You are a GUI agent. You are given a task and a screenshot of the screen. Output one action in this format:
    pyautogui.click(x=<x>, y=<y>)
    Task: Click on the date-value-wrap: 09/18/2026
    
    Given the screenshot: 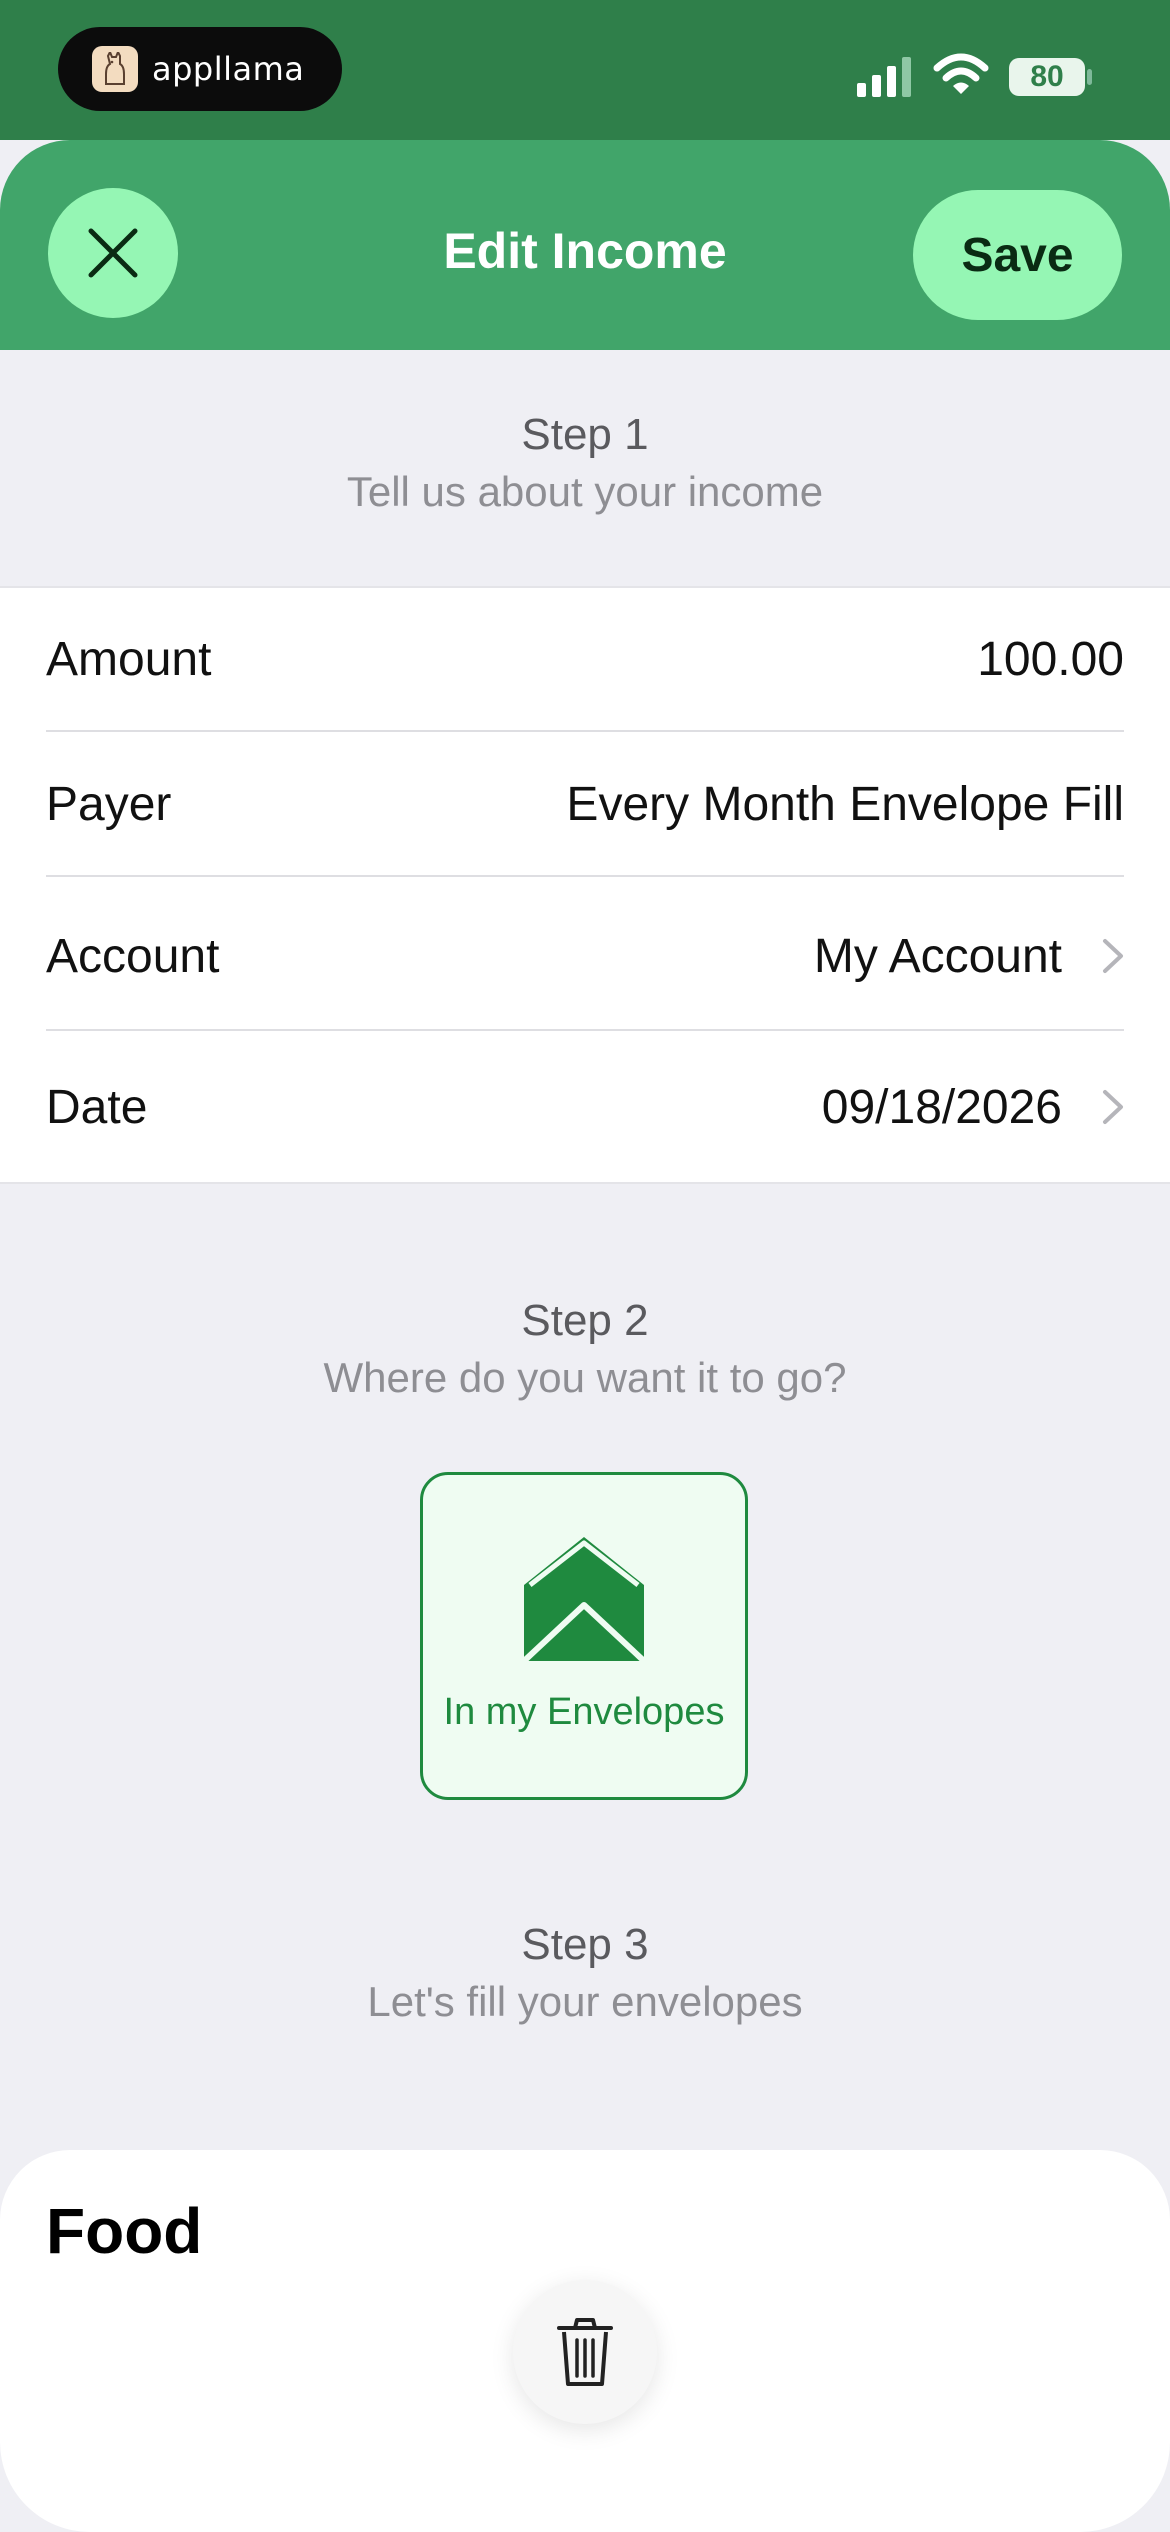 What is the action you would take?
    pyautogui.click(x=973, y=1107)
    